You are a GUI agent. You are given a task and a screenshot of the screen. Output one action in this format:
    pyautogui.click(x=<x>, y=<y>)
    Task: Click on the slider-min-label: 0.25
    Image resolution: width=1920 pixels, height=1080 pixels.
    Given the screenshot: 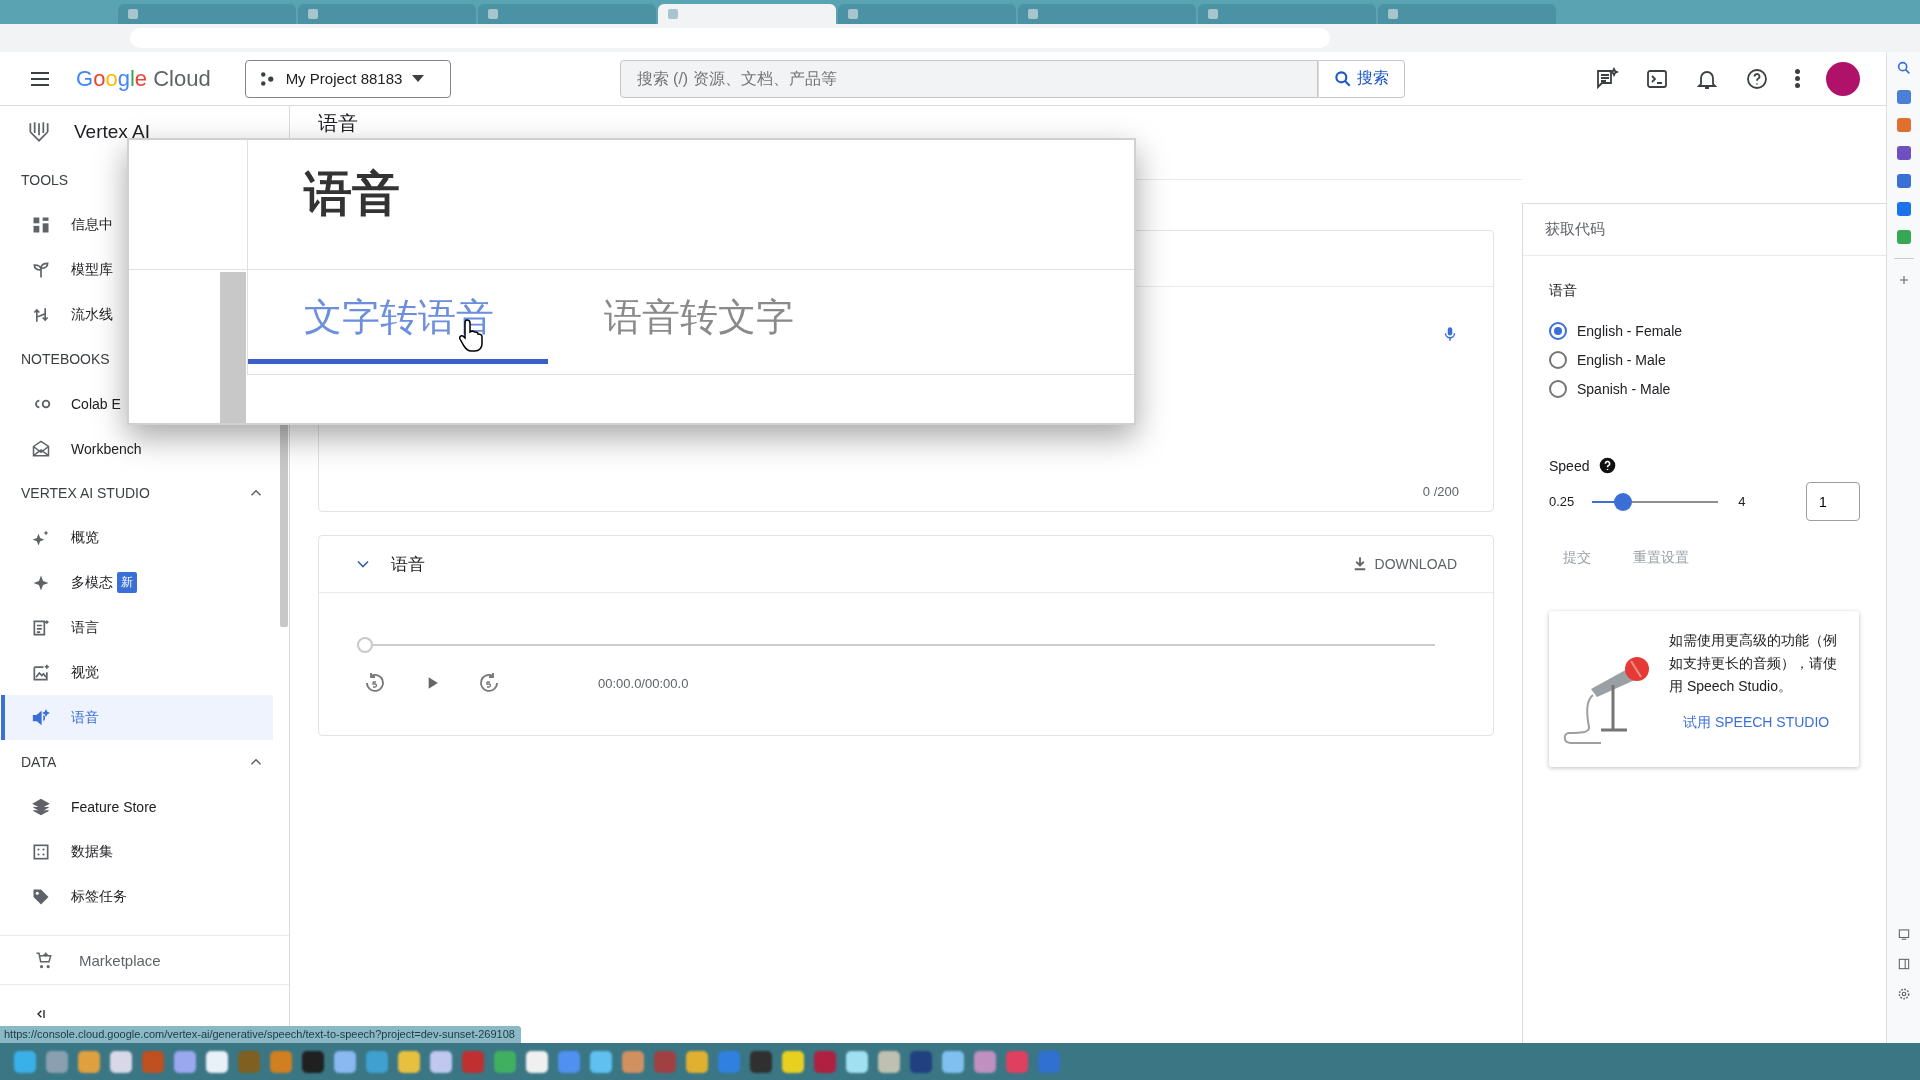 What is the action you would take?
    pyautogui.click(x=1562, y=501)
    